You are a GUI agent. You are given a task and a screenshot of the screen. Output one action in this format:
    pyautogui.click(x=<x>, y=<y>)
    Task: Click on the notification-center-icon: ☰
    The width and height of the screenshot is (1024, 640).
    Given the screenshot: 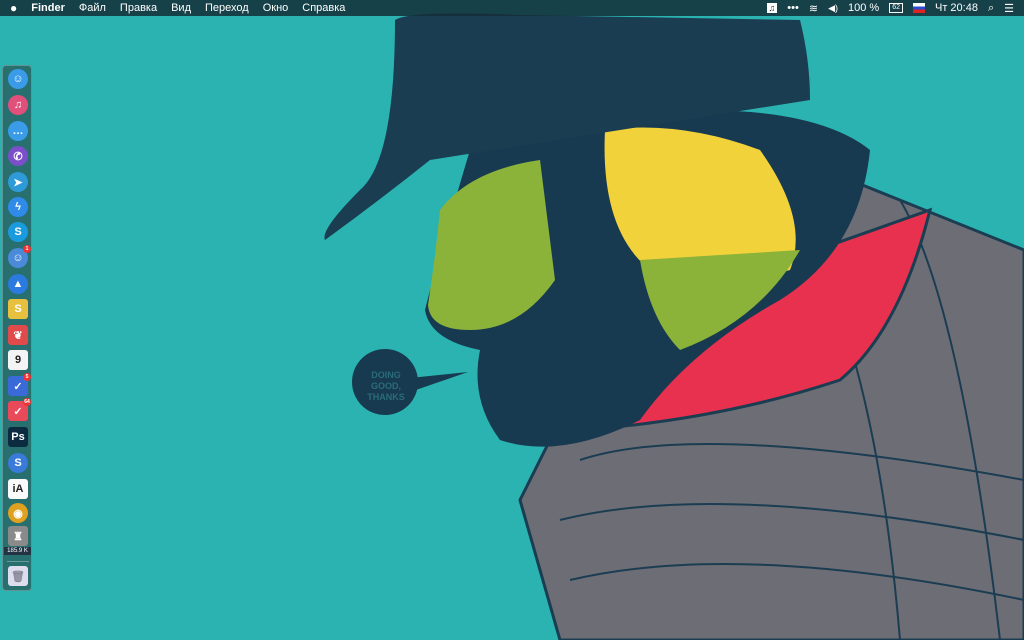 What is the action you would take?
    pyautogui.click(x=1009, y=8)
    